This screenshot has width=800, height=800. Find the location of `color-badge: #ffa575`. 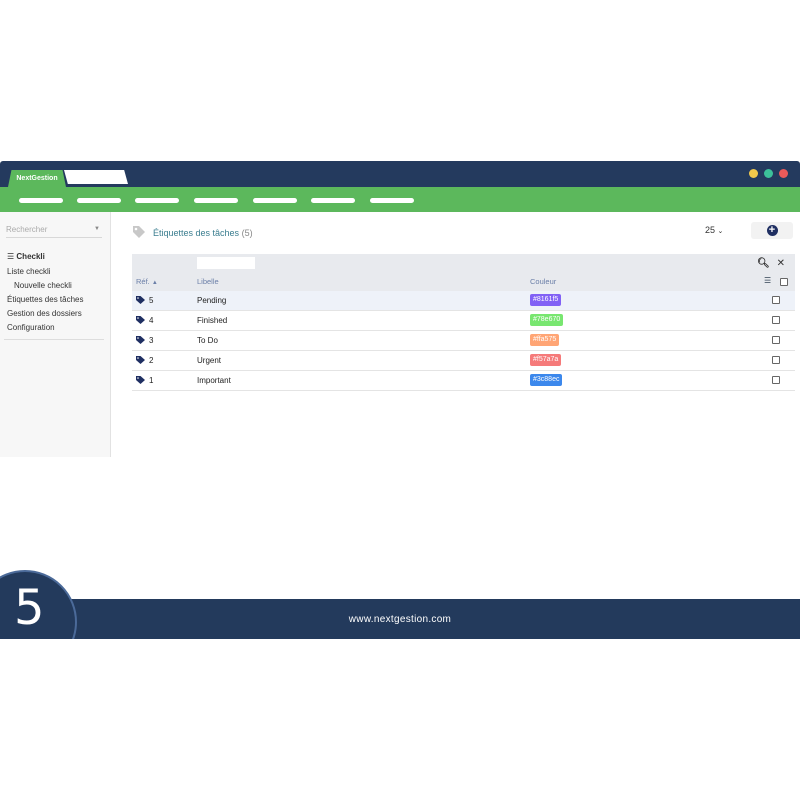

color-badge: #ffa575 is located at coordinates (545, 340).